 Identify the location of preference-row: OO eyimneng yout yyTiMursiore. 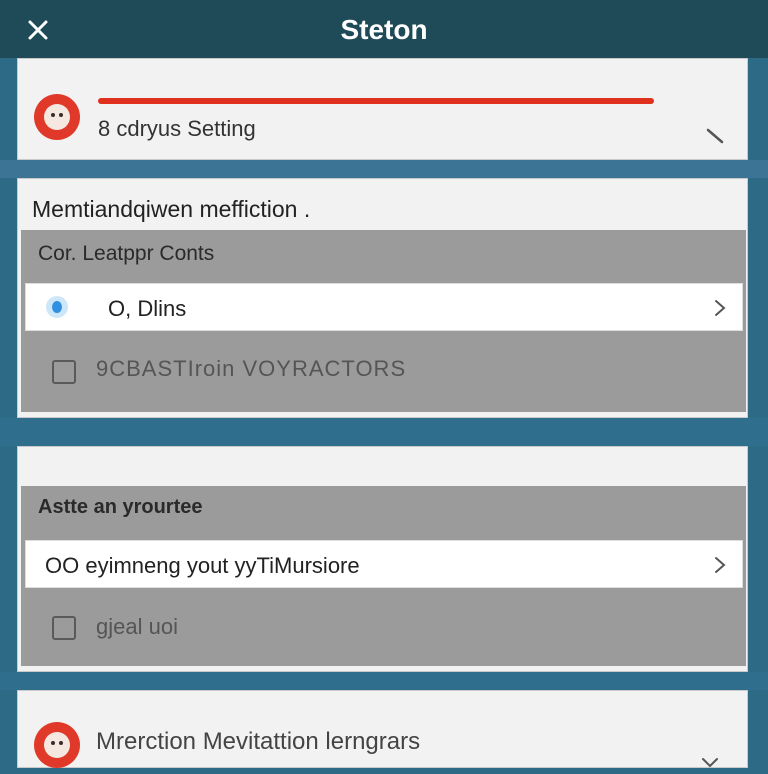
(384, 564).